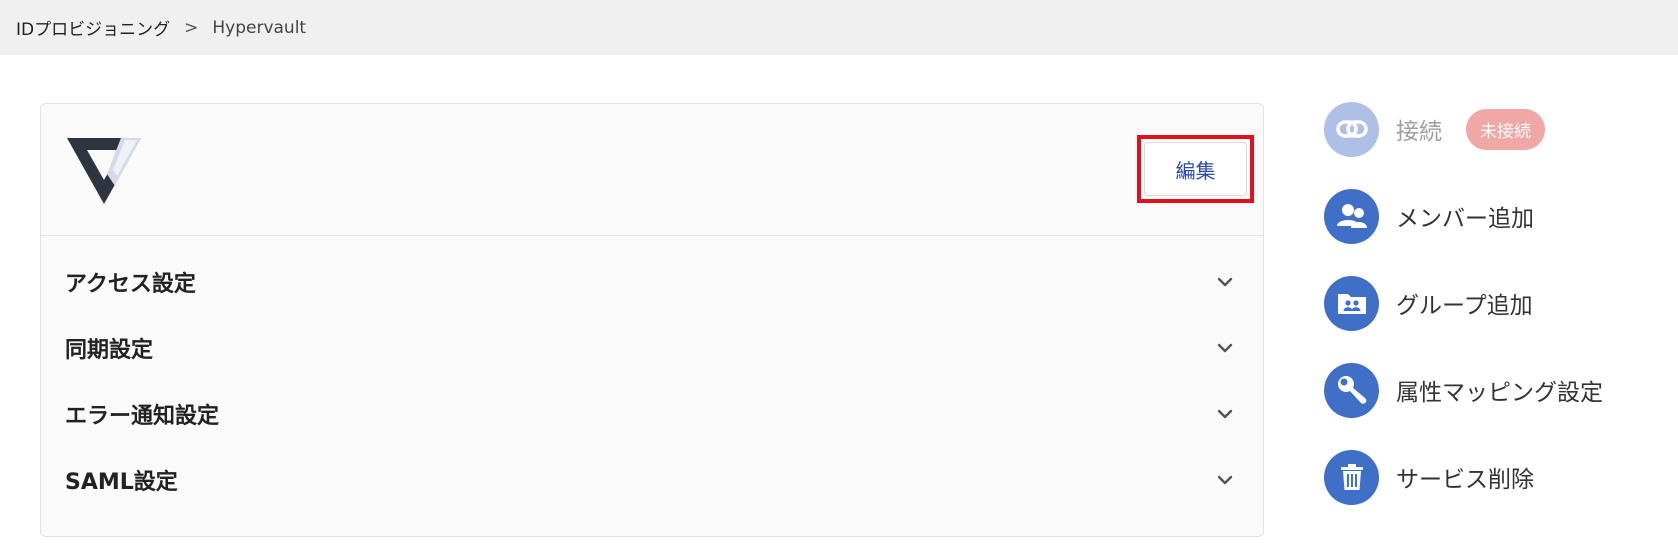 The width and height of the screenshot is (1678, 543). I want to click on section-title: エラー通知設定, so click(142, 416).